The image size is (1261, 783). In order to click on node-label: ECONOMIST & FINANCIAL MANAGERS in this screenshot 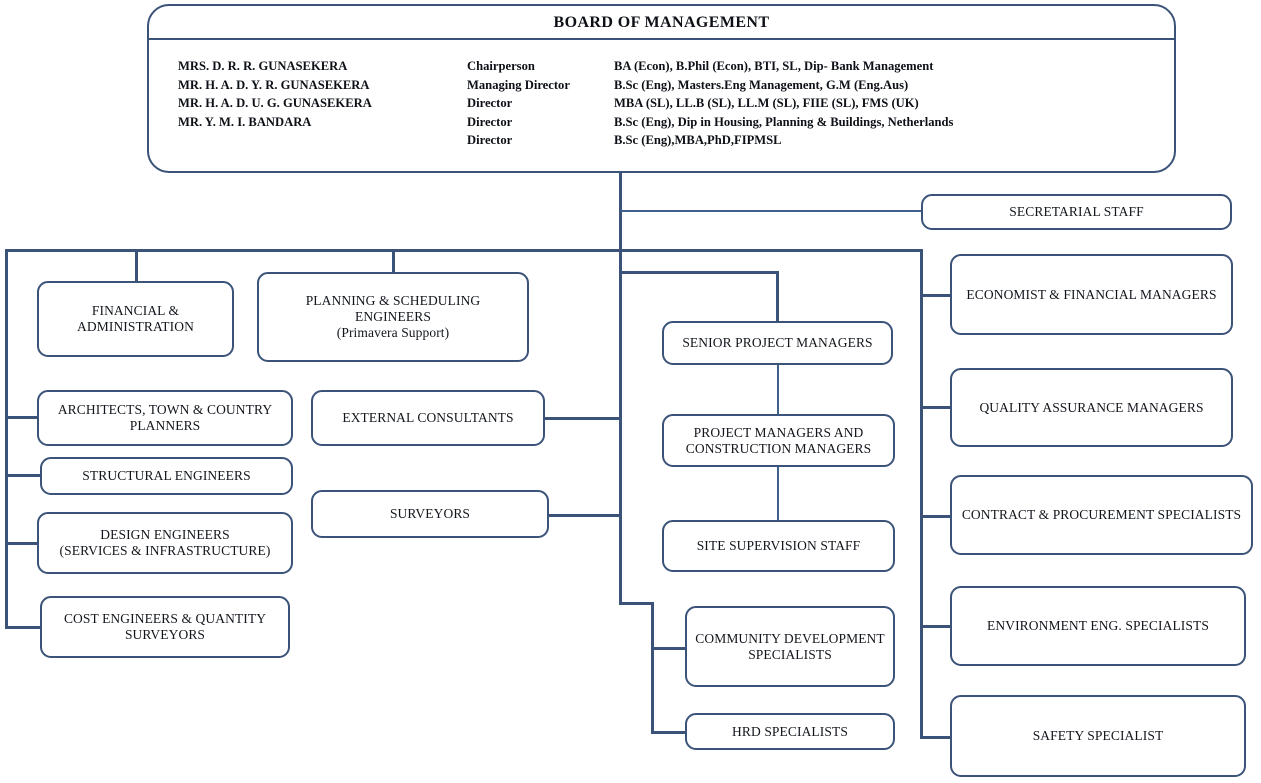, I will do `click(1091, 294)`.